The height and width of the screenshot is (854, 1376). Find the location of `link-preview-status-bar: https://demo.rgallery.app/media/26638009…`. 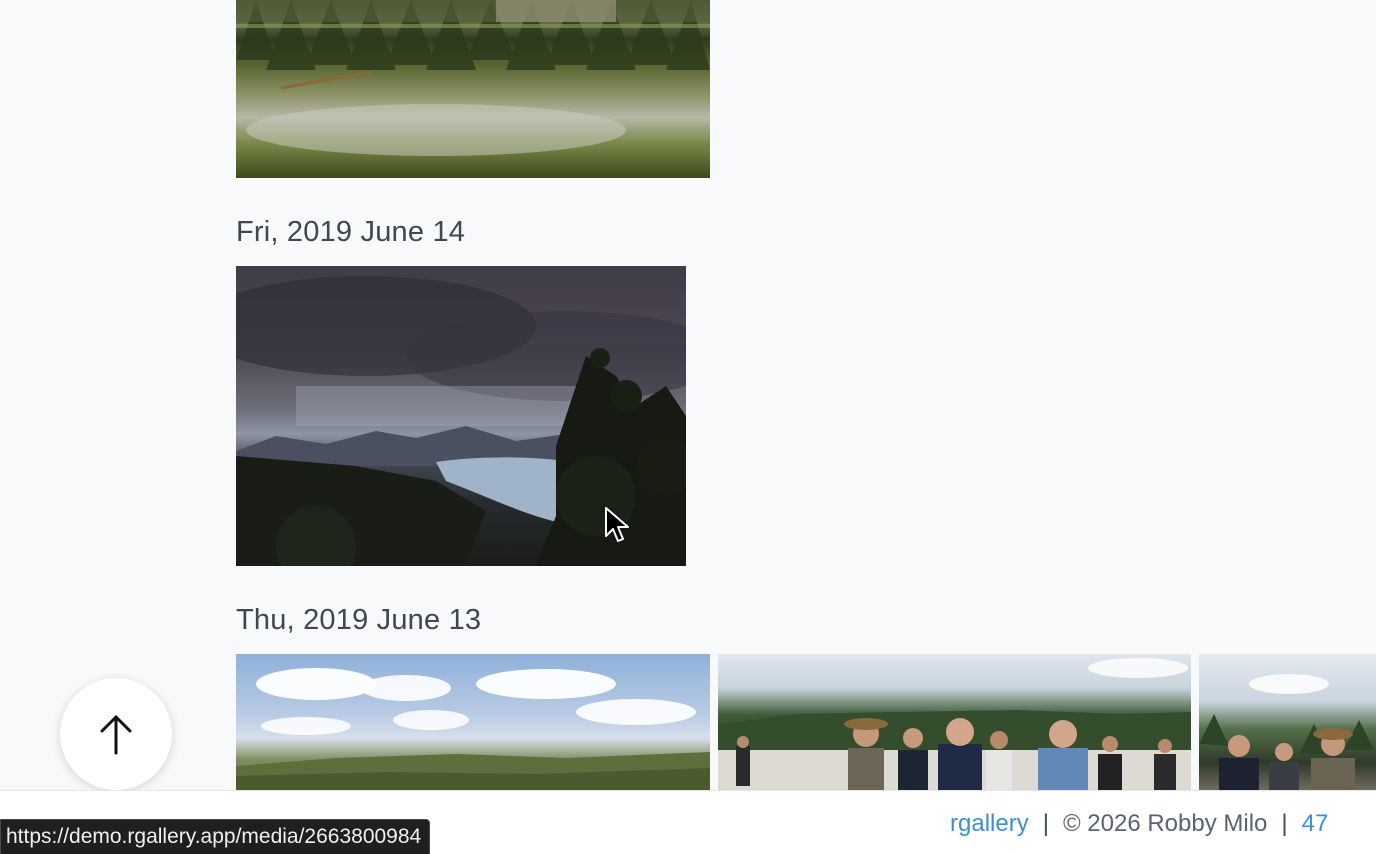

link-preview-status-bar: https://demo.rgallery.app/media/26638009… is located at coordinates (215, 836).